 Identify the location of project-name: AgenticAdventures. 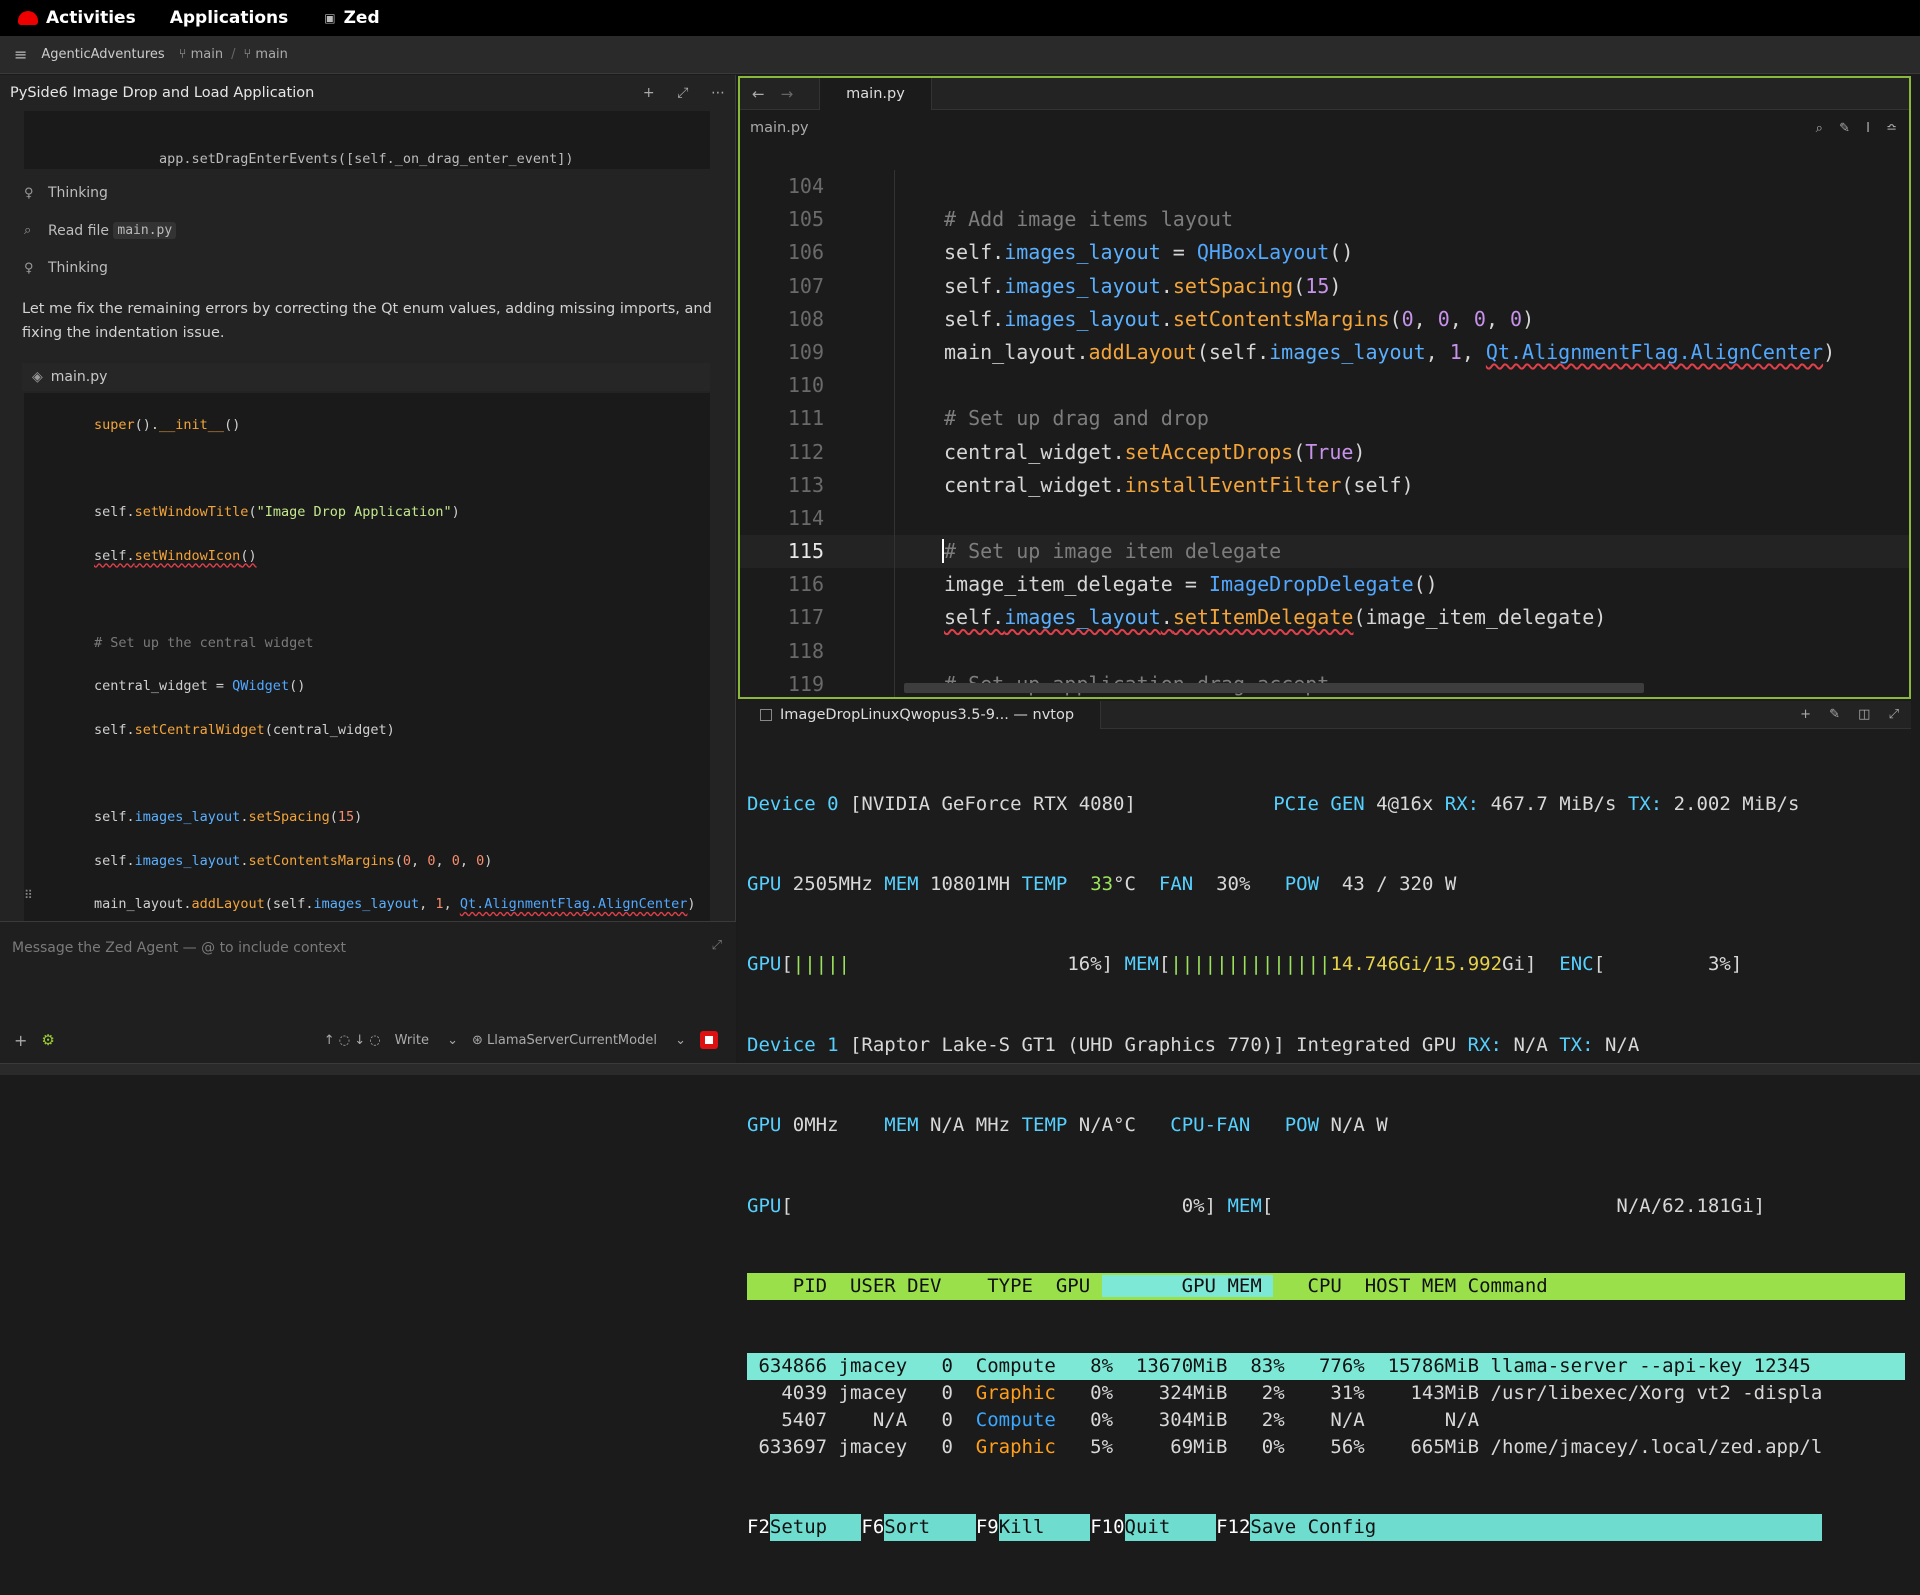
(102, 54).